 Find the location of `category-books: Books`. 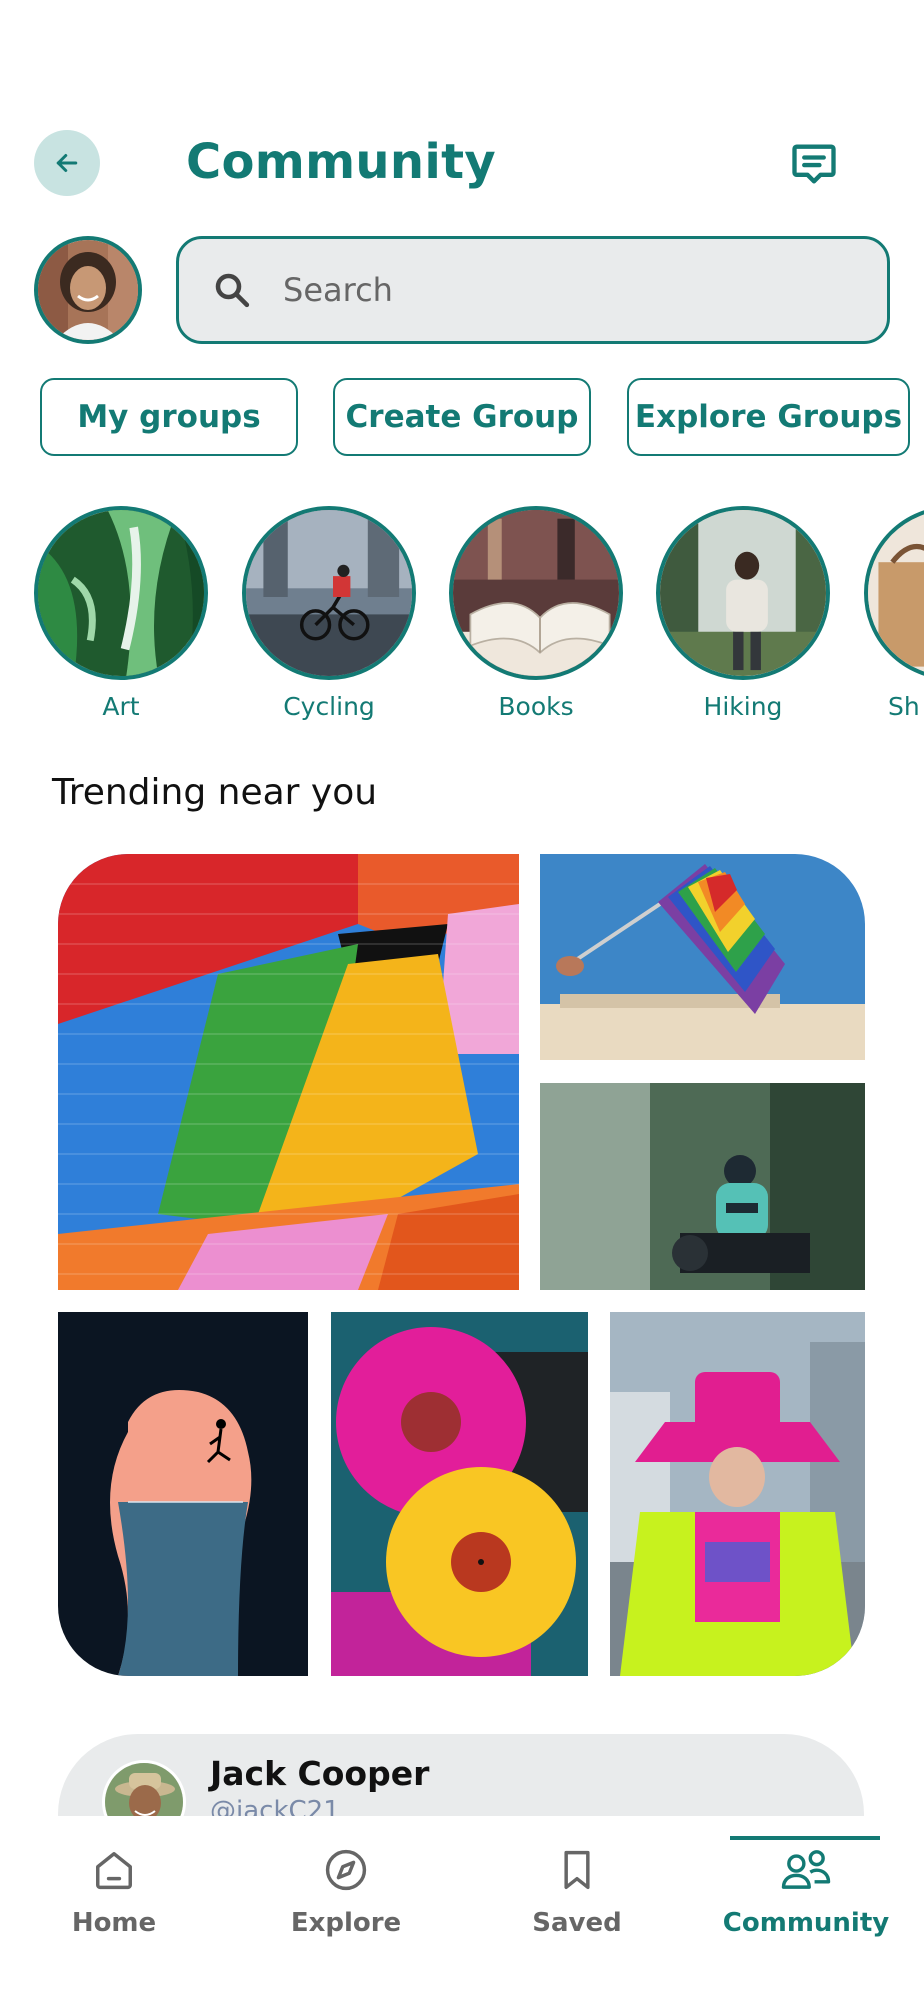

category-books: Books is located at coordinates (536, 613).